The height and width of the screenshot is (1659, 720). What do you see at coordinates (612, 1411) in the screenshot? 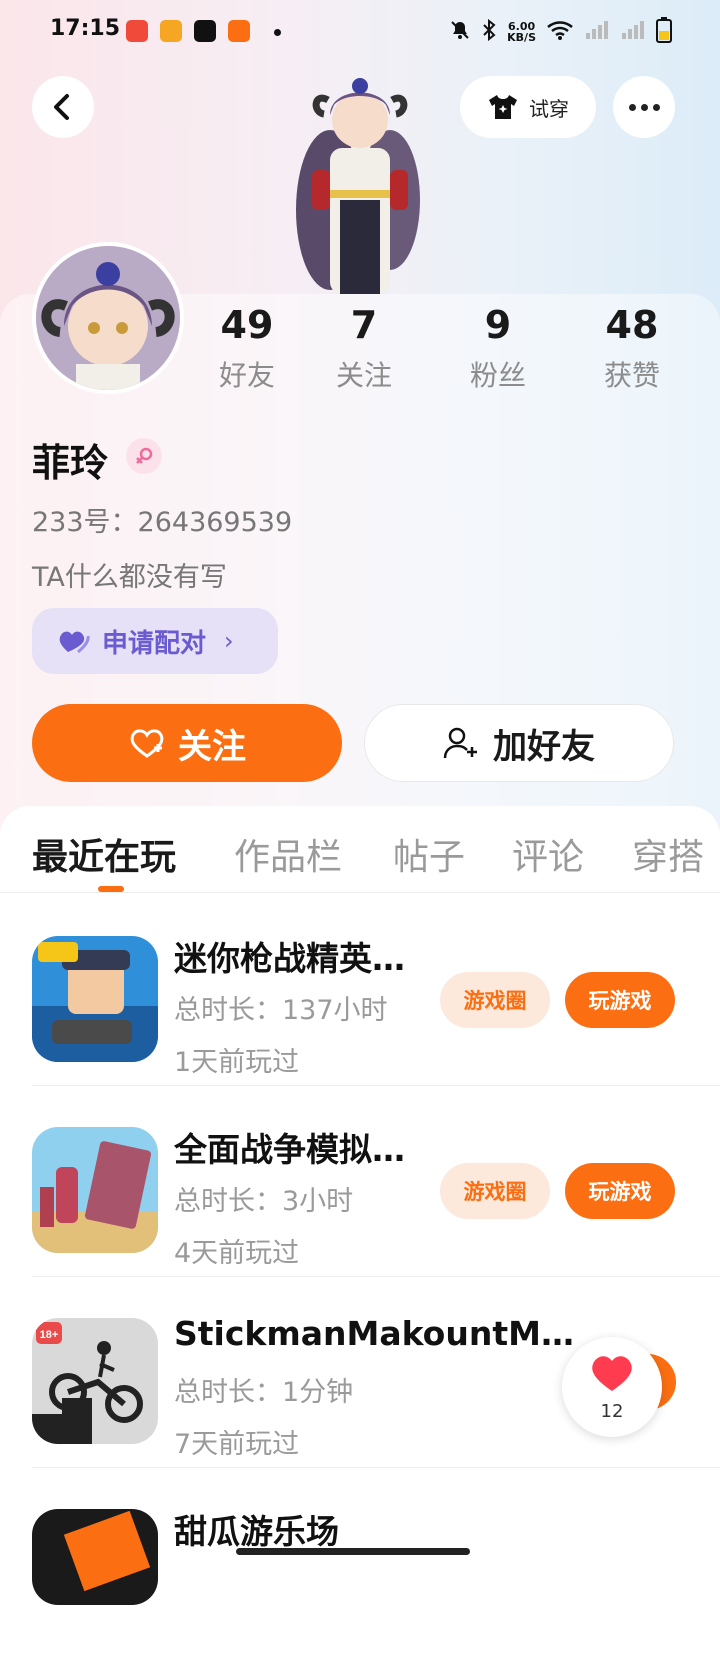
I see `like-count: 12` at bounding box center [612, 1411].